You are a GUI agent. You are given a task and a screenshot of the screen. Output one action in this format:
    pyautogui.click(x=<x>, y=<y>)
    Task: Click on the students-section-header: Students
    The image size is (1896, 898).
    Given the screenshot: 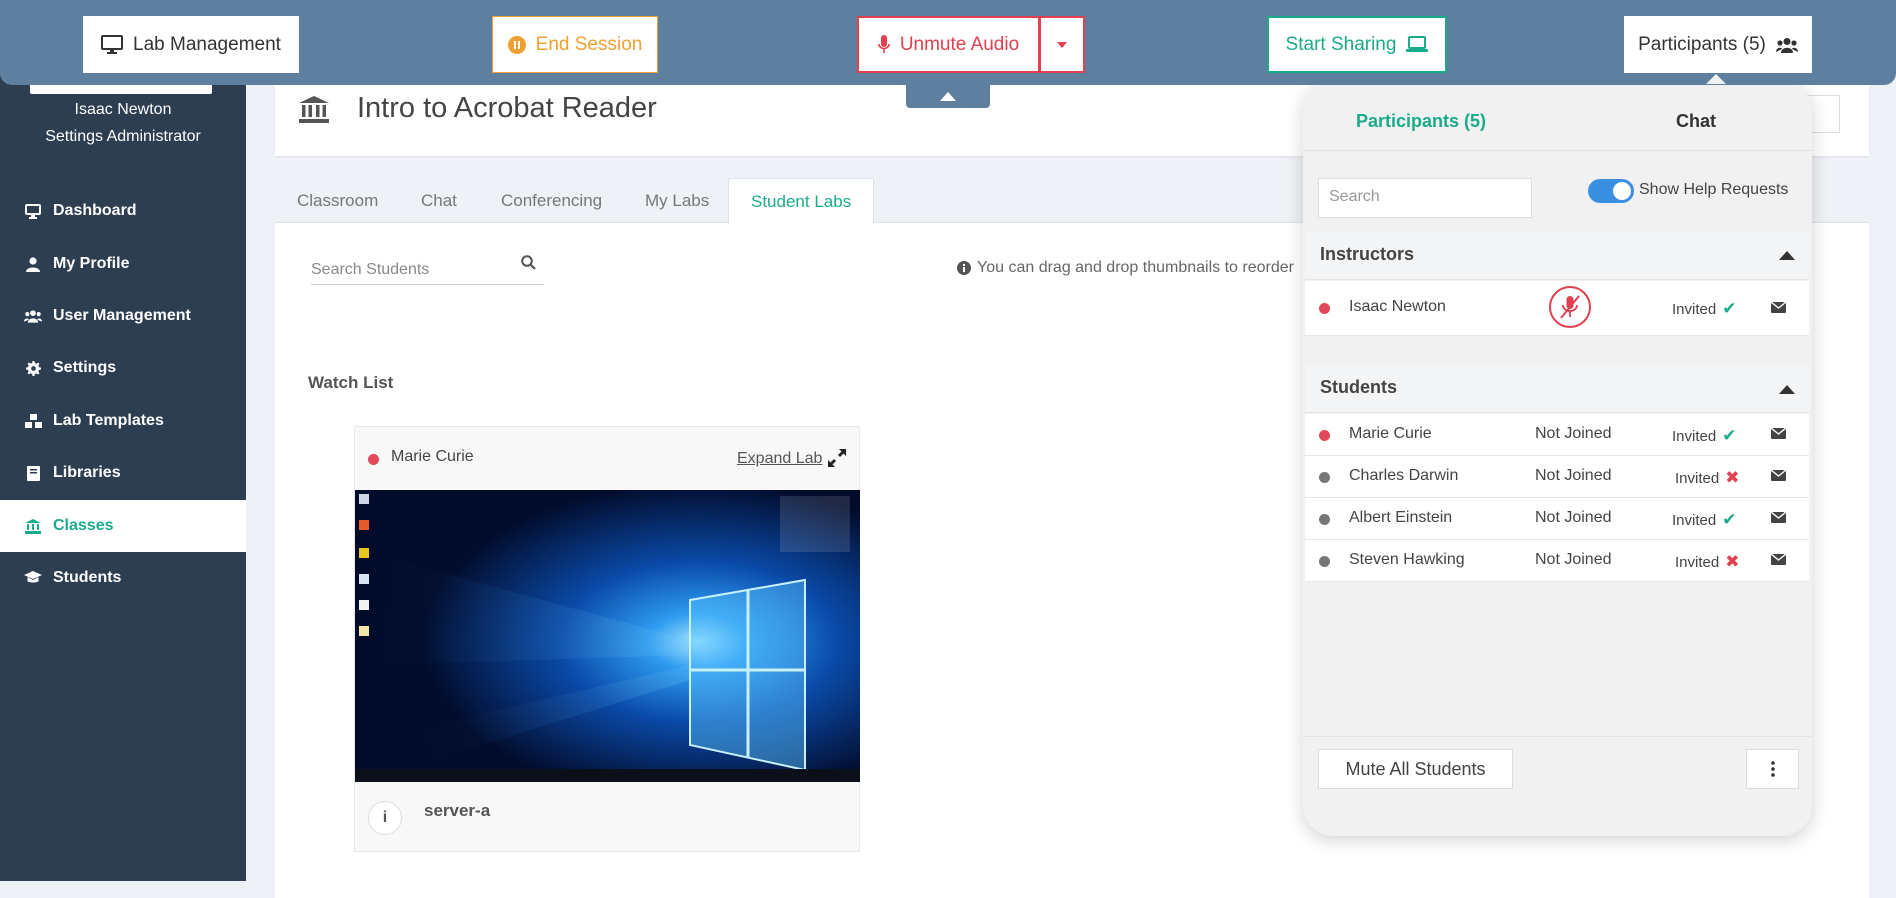 What is the action you would take?
    pyautogui.click(x=1557, y=389)
    